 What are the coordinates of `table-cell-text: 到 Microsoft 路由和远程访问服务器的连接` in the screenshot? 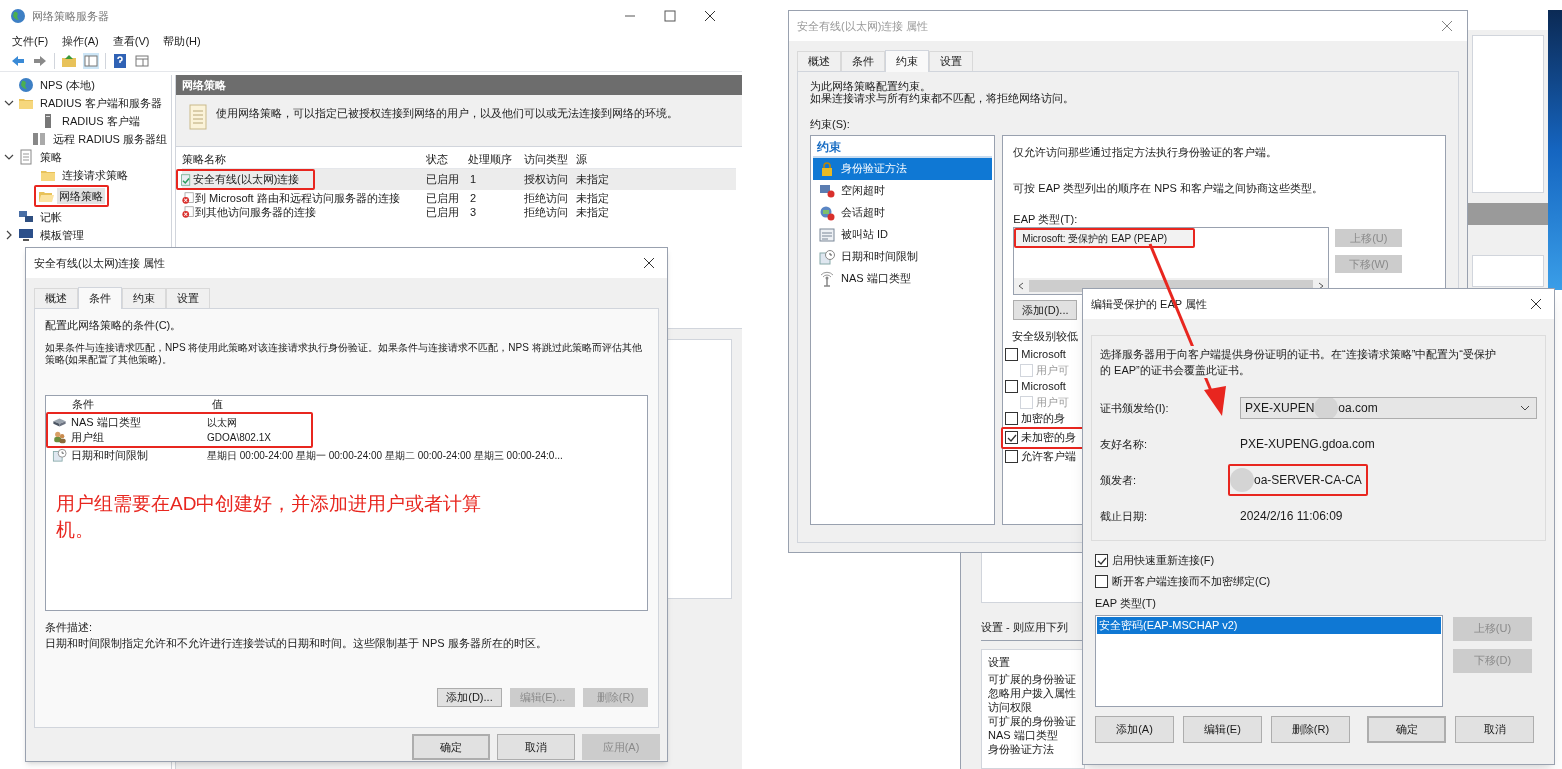 It's located at (297, 198).